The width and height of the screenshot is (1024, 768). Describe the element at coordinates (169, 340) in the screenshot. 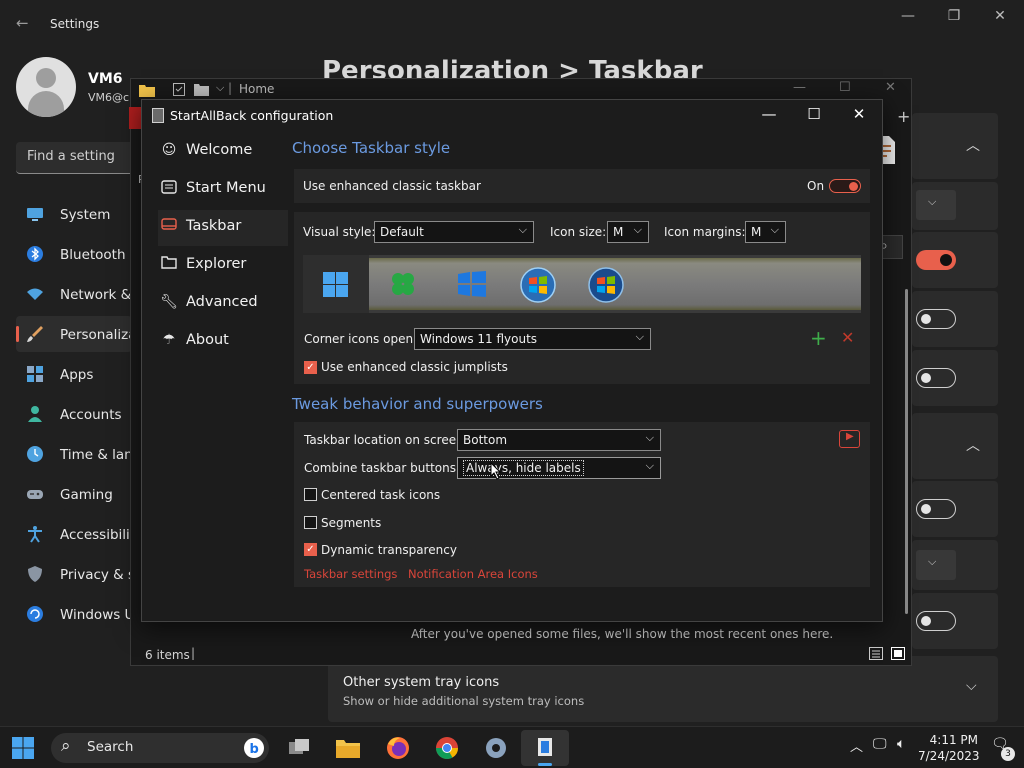

I see `info-icon: ☂` at that location.